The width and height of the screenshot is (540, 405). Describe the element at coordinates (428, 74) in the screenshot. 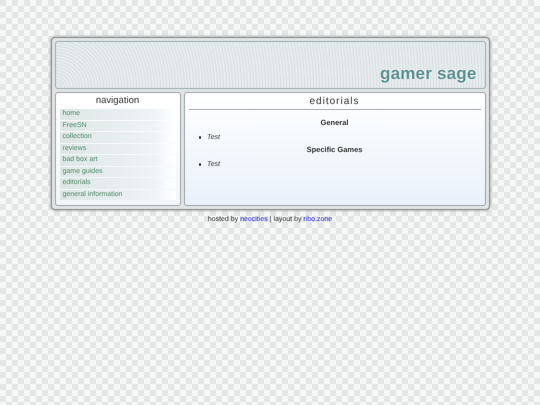

I see `site-logo: gamer sage` at that location.